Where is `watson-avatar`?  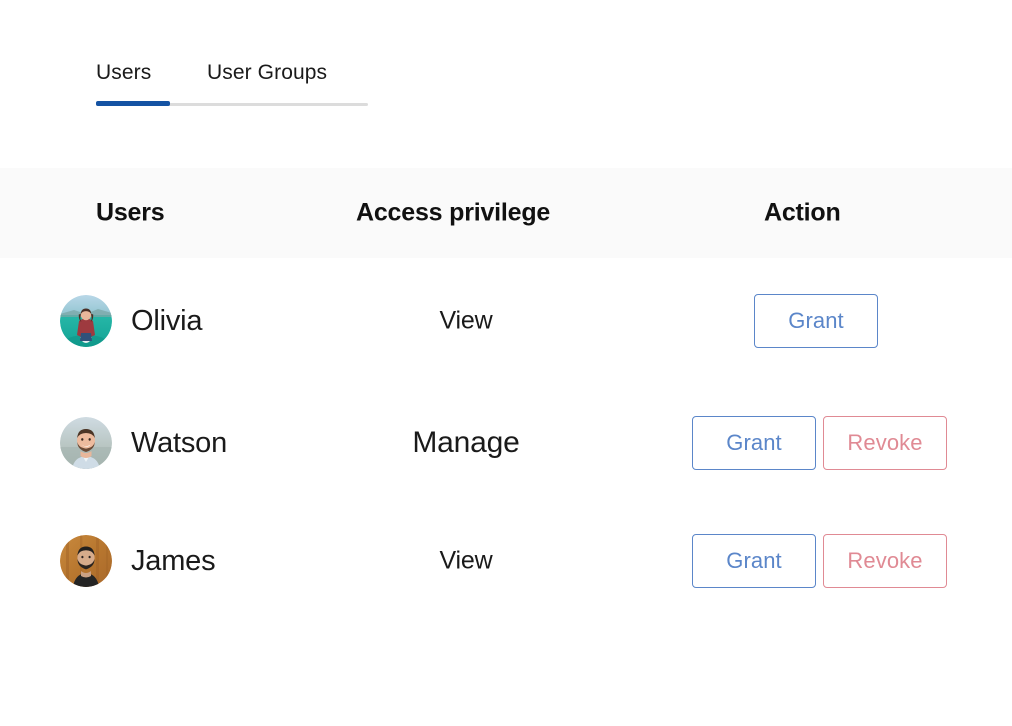 watson-avatar is located at coordinates (86, 443).